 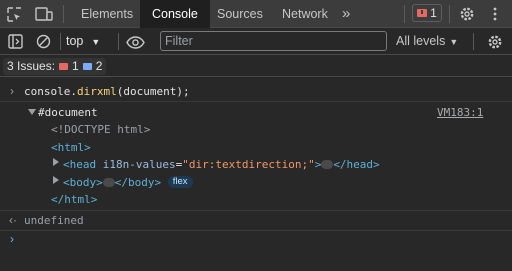 What do you see at coordinates (305, 14) in the screenshot?
I see `tab-network: Network` at bounding box center [305, 14].